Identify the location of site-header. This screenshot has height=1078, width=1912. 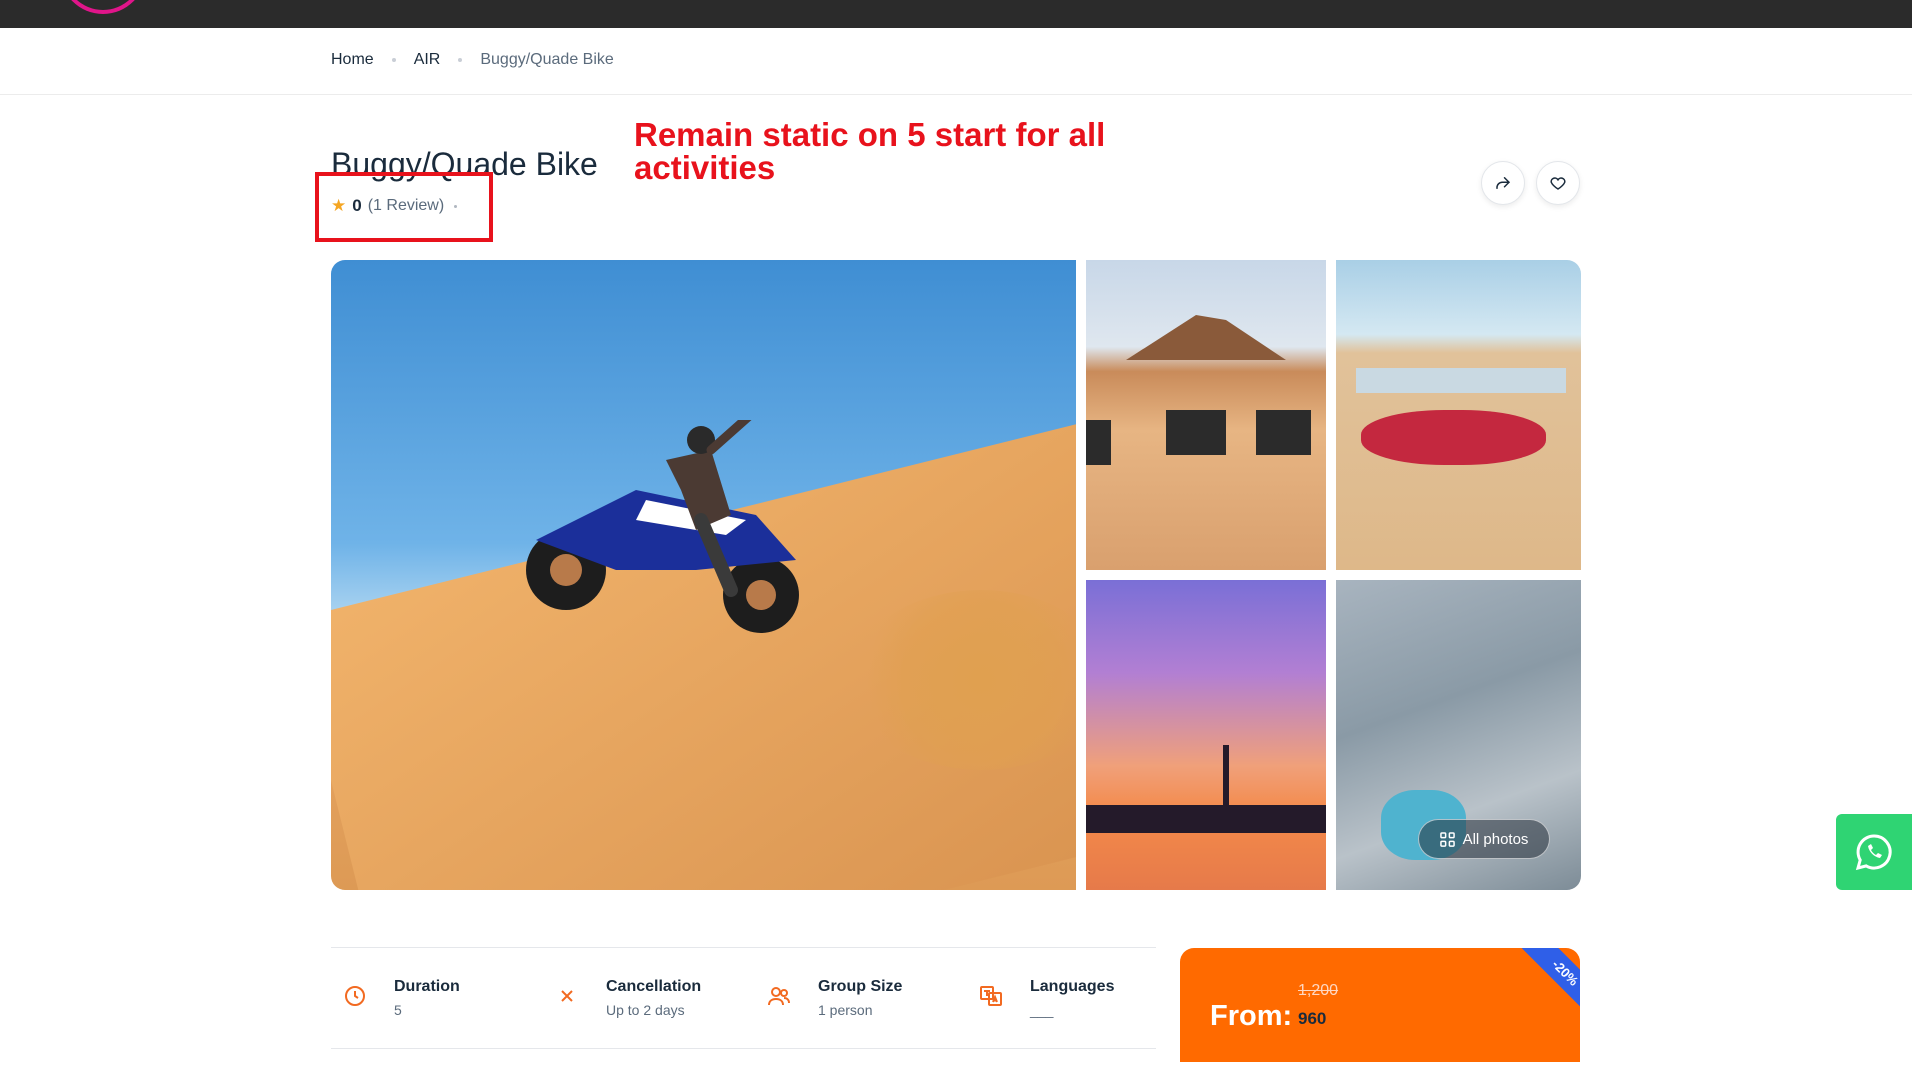
(956, 14).